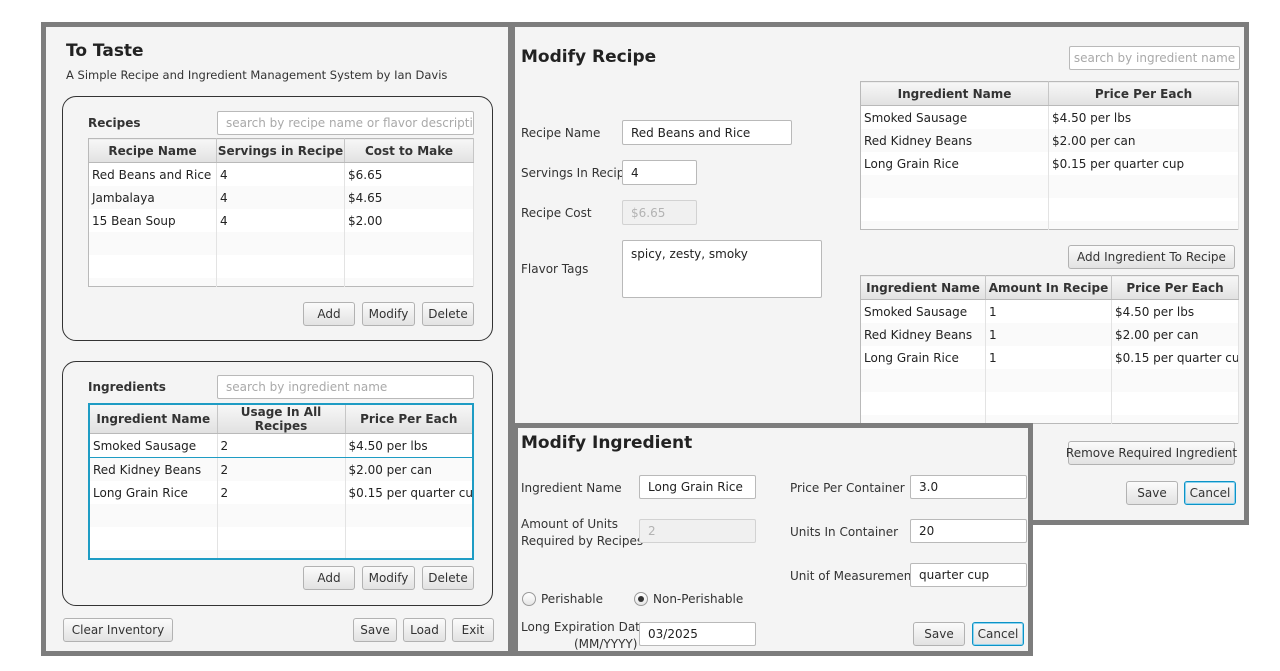 Image resolution: width=1280 pixels, height=671 pixels. I want to click on servings-label: Servings In Recipe, so click(576, 173).